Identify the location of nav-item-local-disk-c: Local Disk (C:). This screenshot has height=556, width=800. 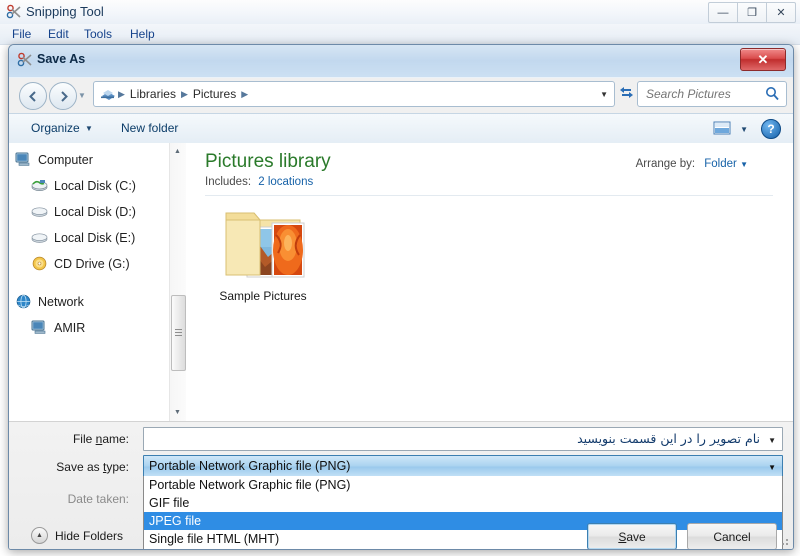
(89, 186).